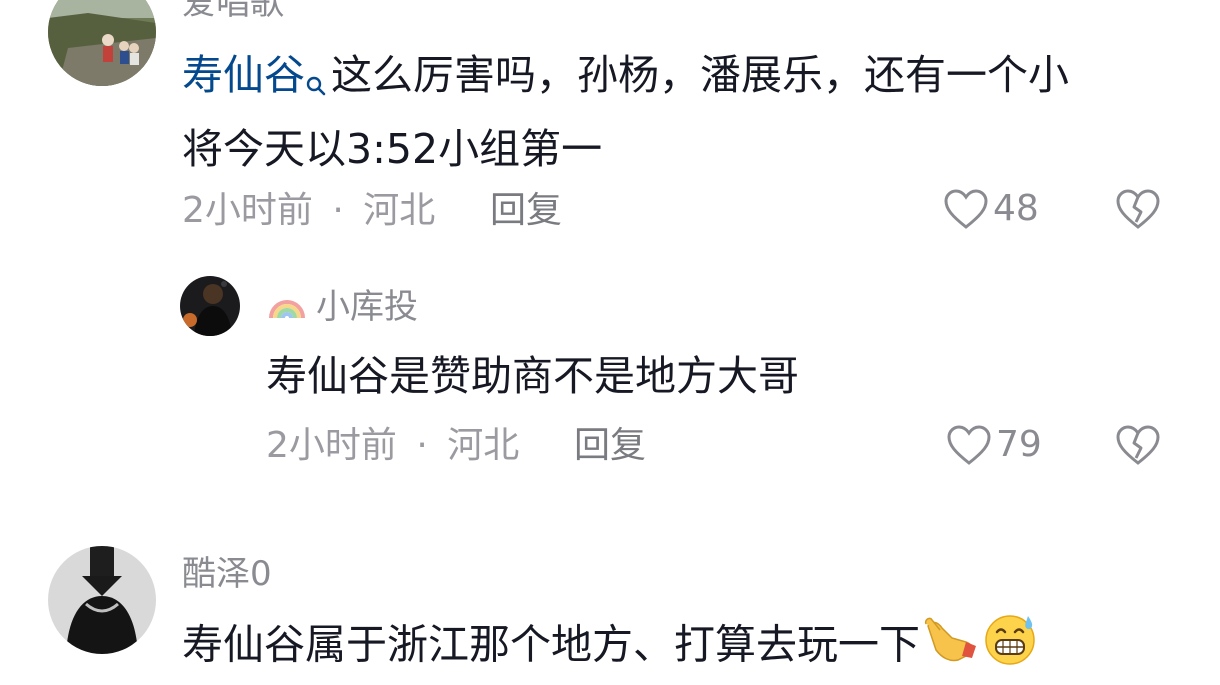  I want to click on rainbow-icon, so click(287, 309).